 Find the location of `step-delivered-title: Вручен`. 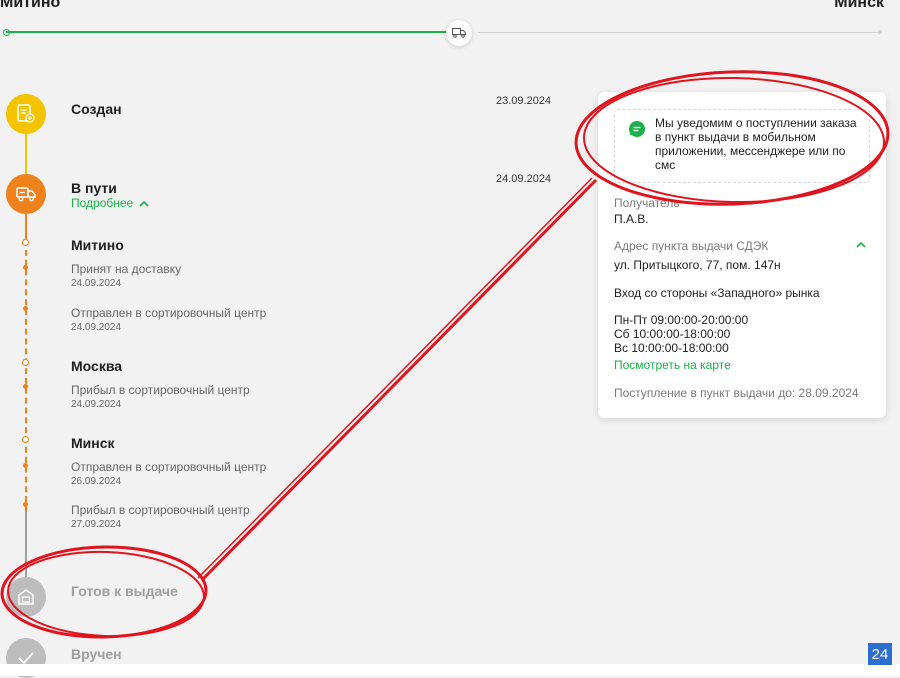

step-delivered-title: Вручен is located at coordinates (96, 654).